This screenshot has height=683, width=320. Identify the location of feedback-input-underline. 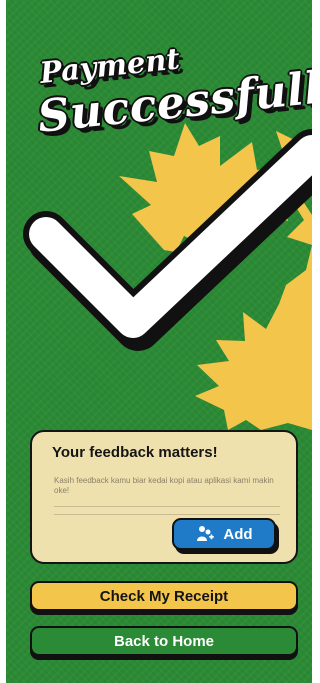
(167, 514).